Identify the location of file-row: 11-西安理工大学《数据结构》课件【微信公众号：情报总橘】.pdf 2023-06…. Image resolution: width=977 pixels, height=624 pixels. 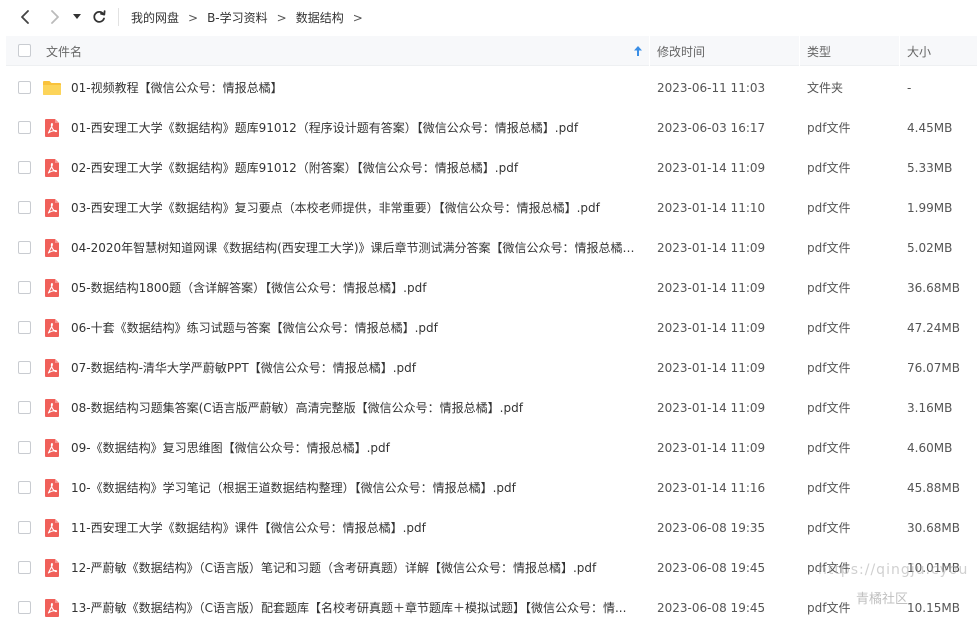
(491, 528).